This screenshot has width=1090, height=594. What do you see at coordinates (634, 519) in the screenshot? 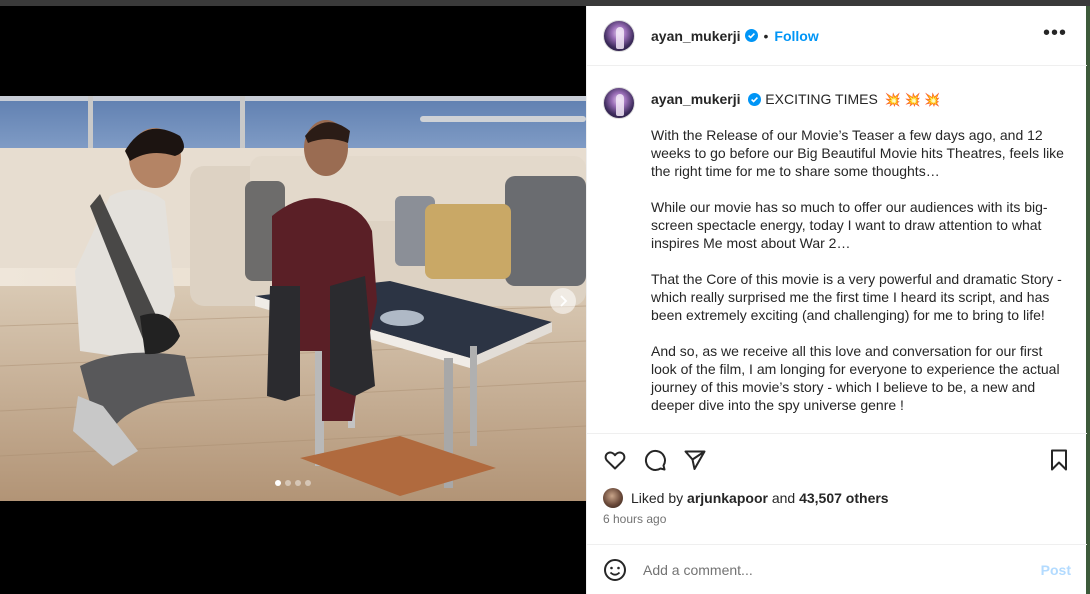
I see `post-timestamp: 6 hours ago` at bounding box center [634, 519].